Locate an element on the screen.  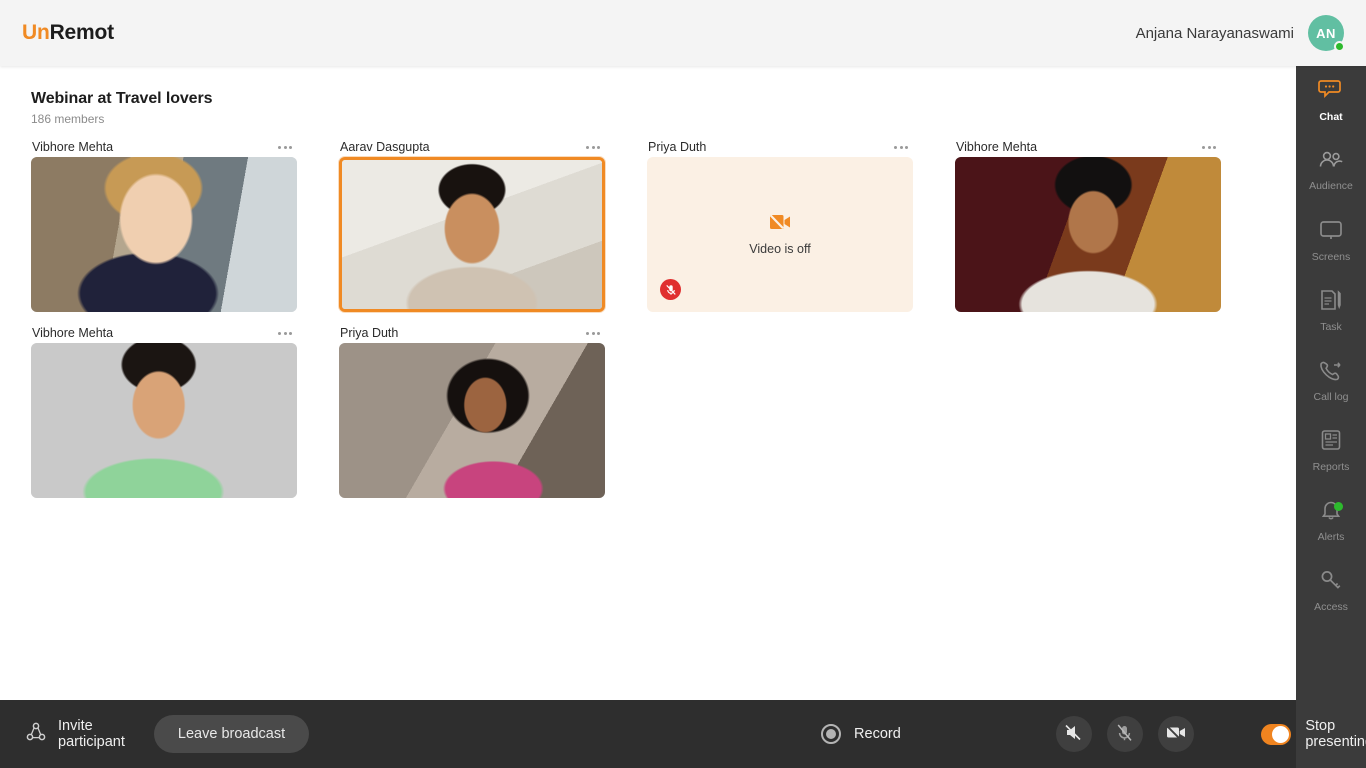
logo-suffix: Remot is located at coordinates (82, 32).